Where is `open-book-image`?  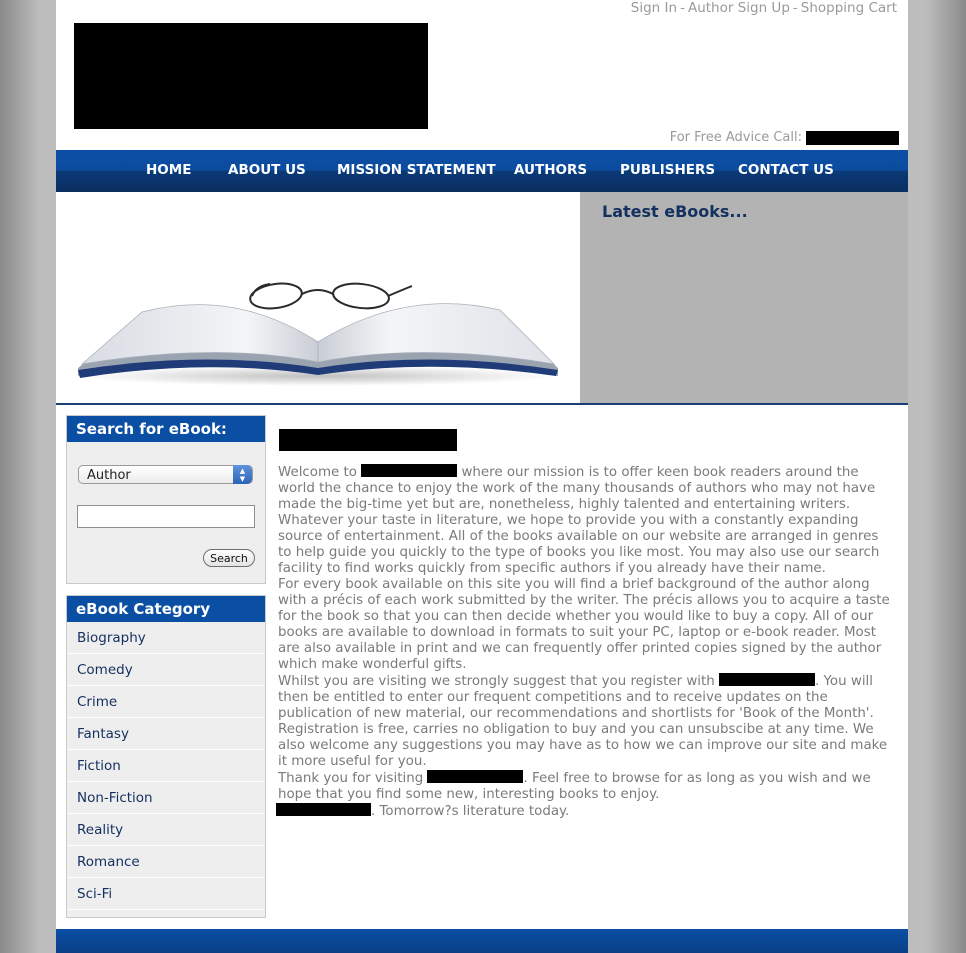
open-book-image is located at coordinates (318, 297).